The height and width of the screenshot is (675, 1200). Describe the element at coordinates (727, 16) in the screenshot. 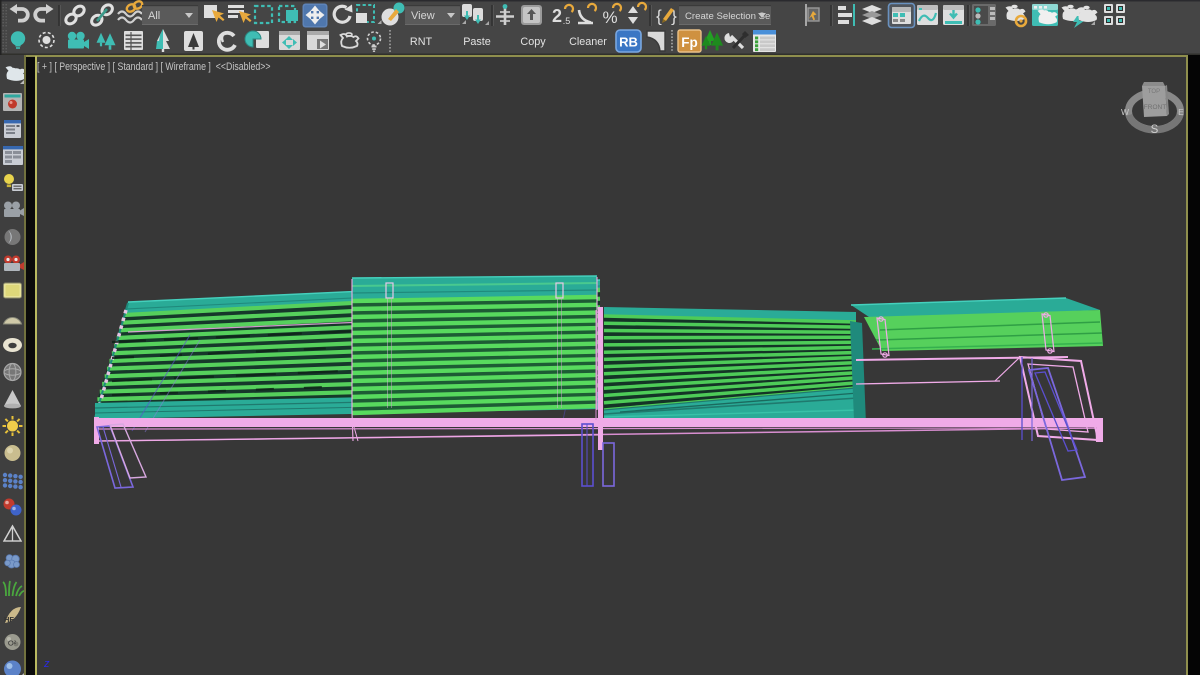

I see `svg-text: Create Selection Se` at that location.